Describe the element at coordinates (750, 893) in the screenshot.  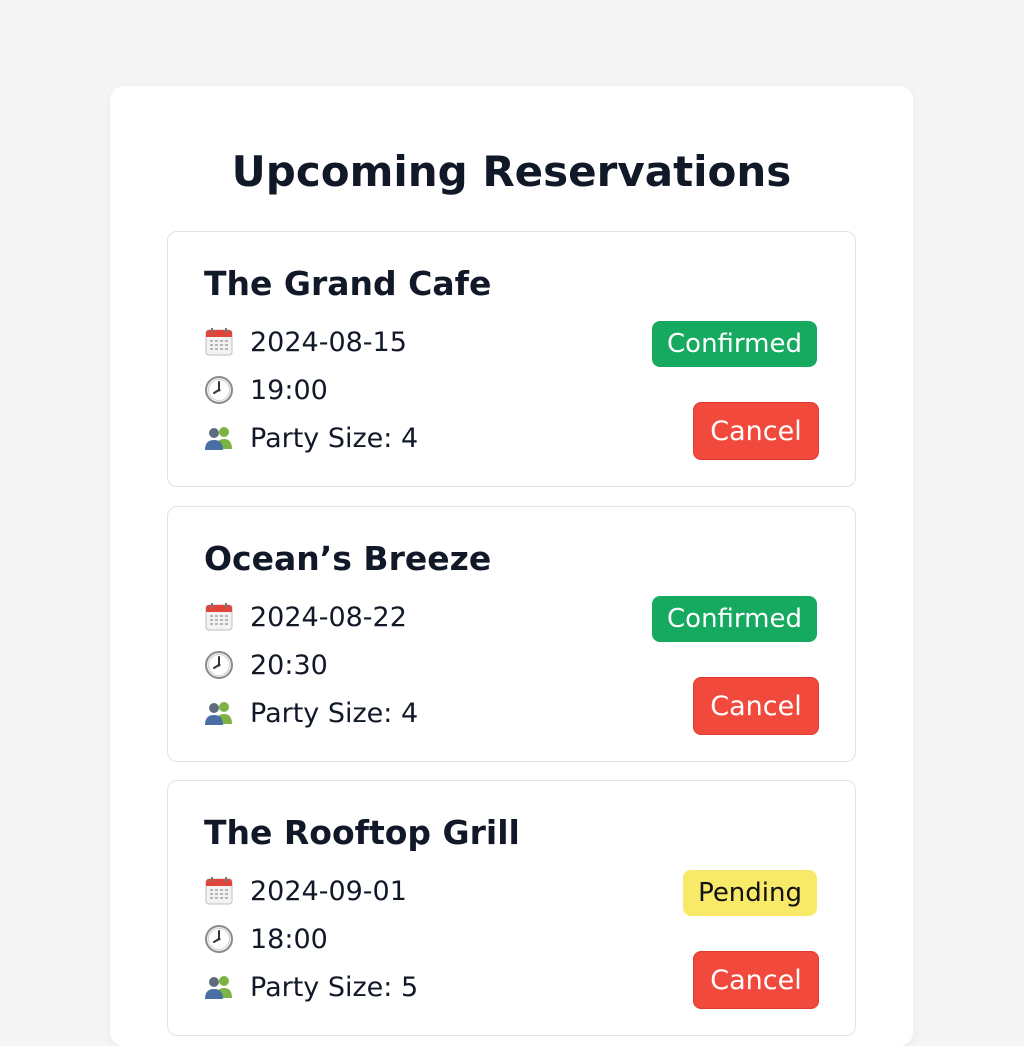
I see `status-badge: Pending` at that location.